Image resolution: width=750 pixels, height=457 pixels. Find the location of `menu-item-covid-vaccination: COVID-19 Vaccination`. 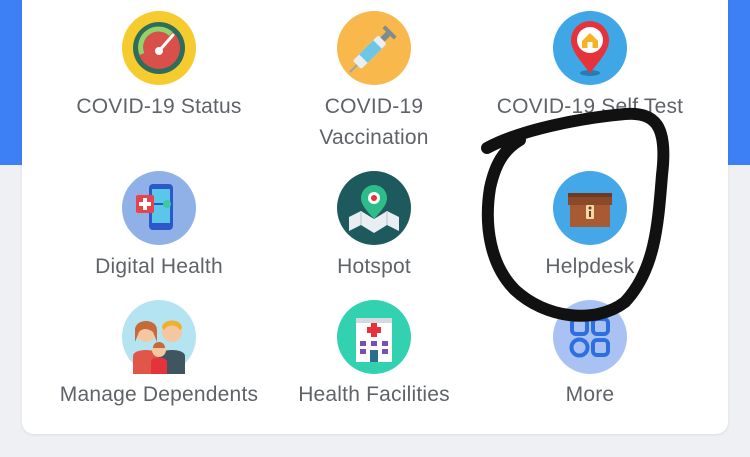

menu-item-covid-vaccination: COVID-19 Vaccination is located at coordinates (374, 80).